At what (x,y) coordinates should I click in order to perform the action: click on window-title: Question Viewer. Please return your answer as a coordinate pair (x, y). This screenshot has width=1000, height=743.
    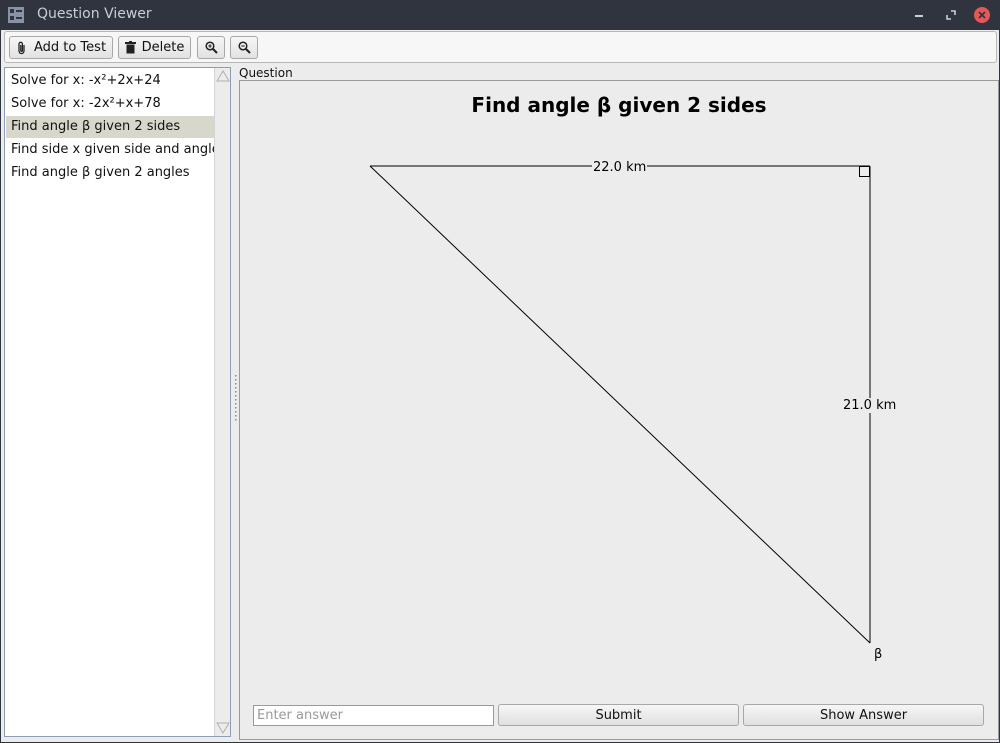
    Looking at the image, I should click on (94, 14).